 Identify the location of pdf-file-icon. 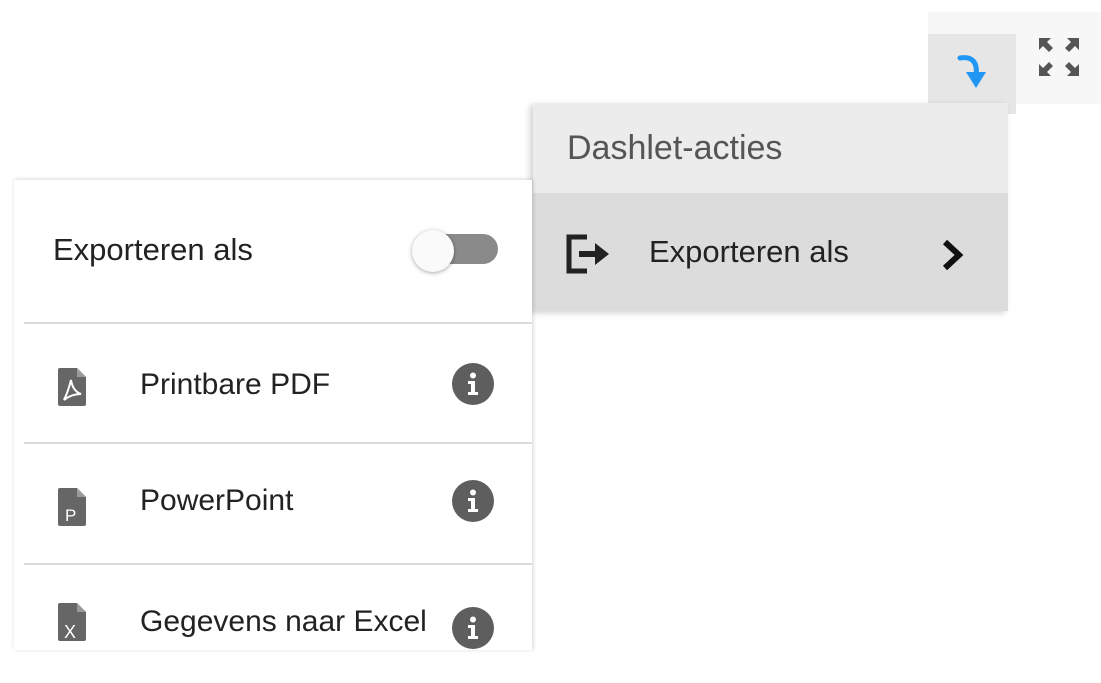
(72, 389).